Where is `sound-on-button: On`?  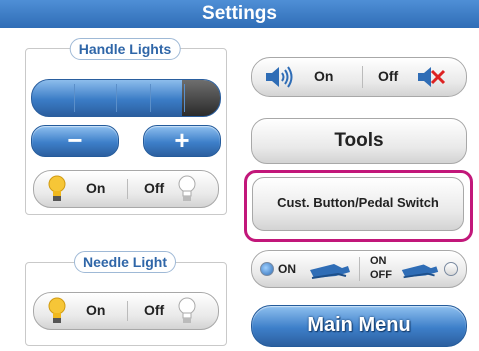 sound-on-button: On is located at coordinates (306, 77).